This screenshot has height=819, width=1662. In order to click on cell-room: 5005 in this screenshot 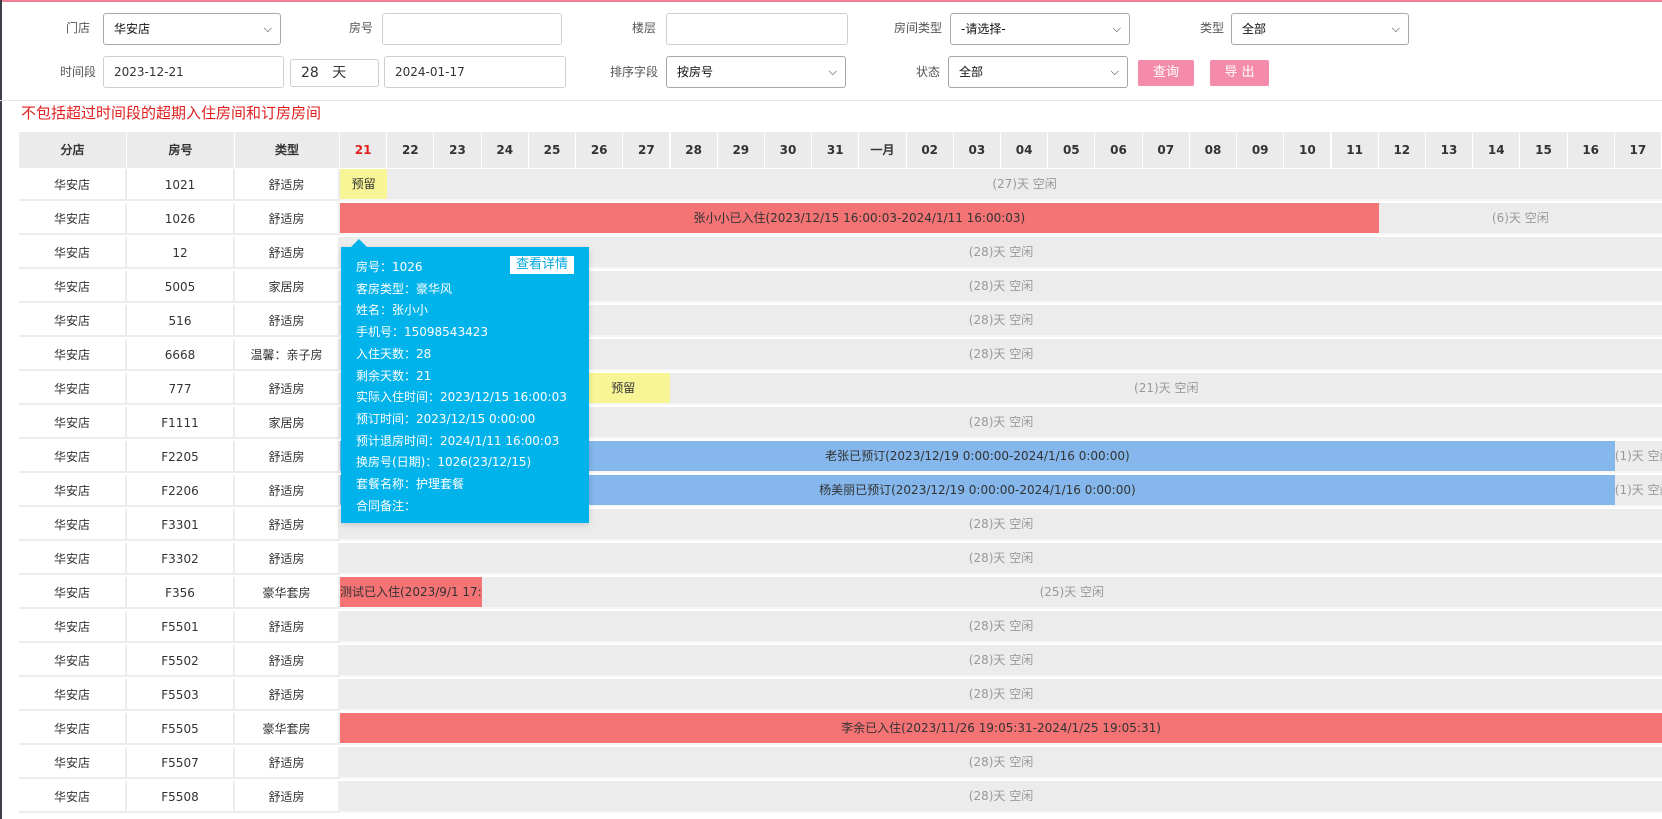, I will do `click(181, 287)`.